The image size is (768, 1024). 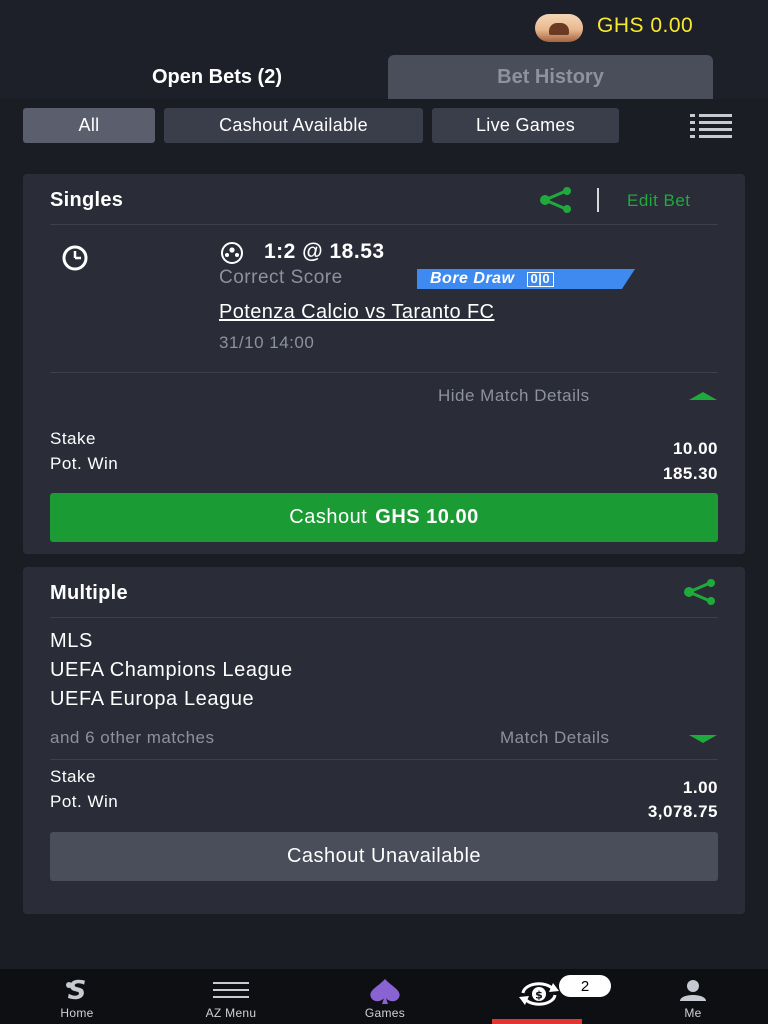 What do you see at coordinates (550, 77) in the screenshot?
I see `tab-bet-history: Bet History` at bounding box center [550, 77].